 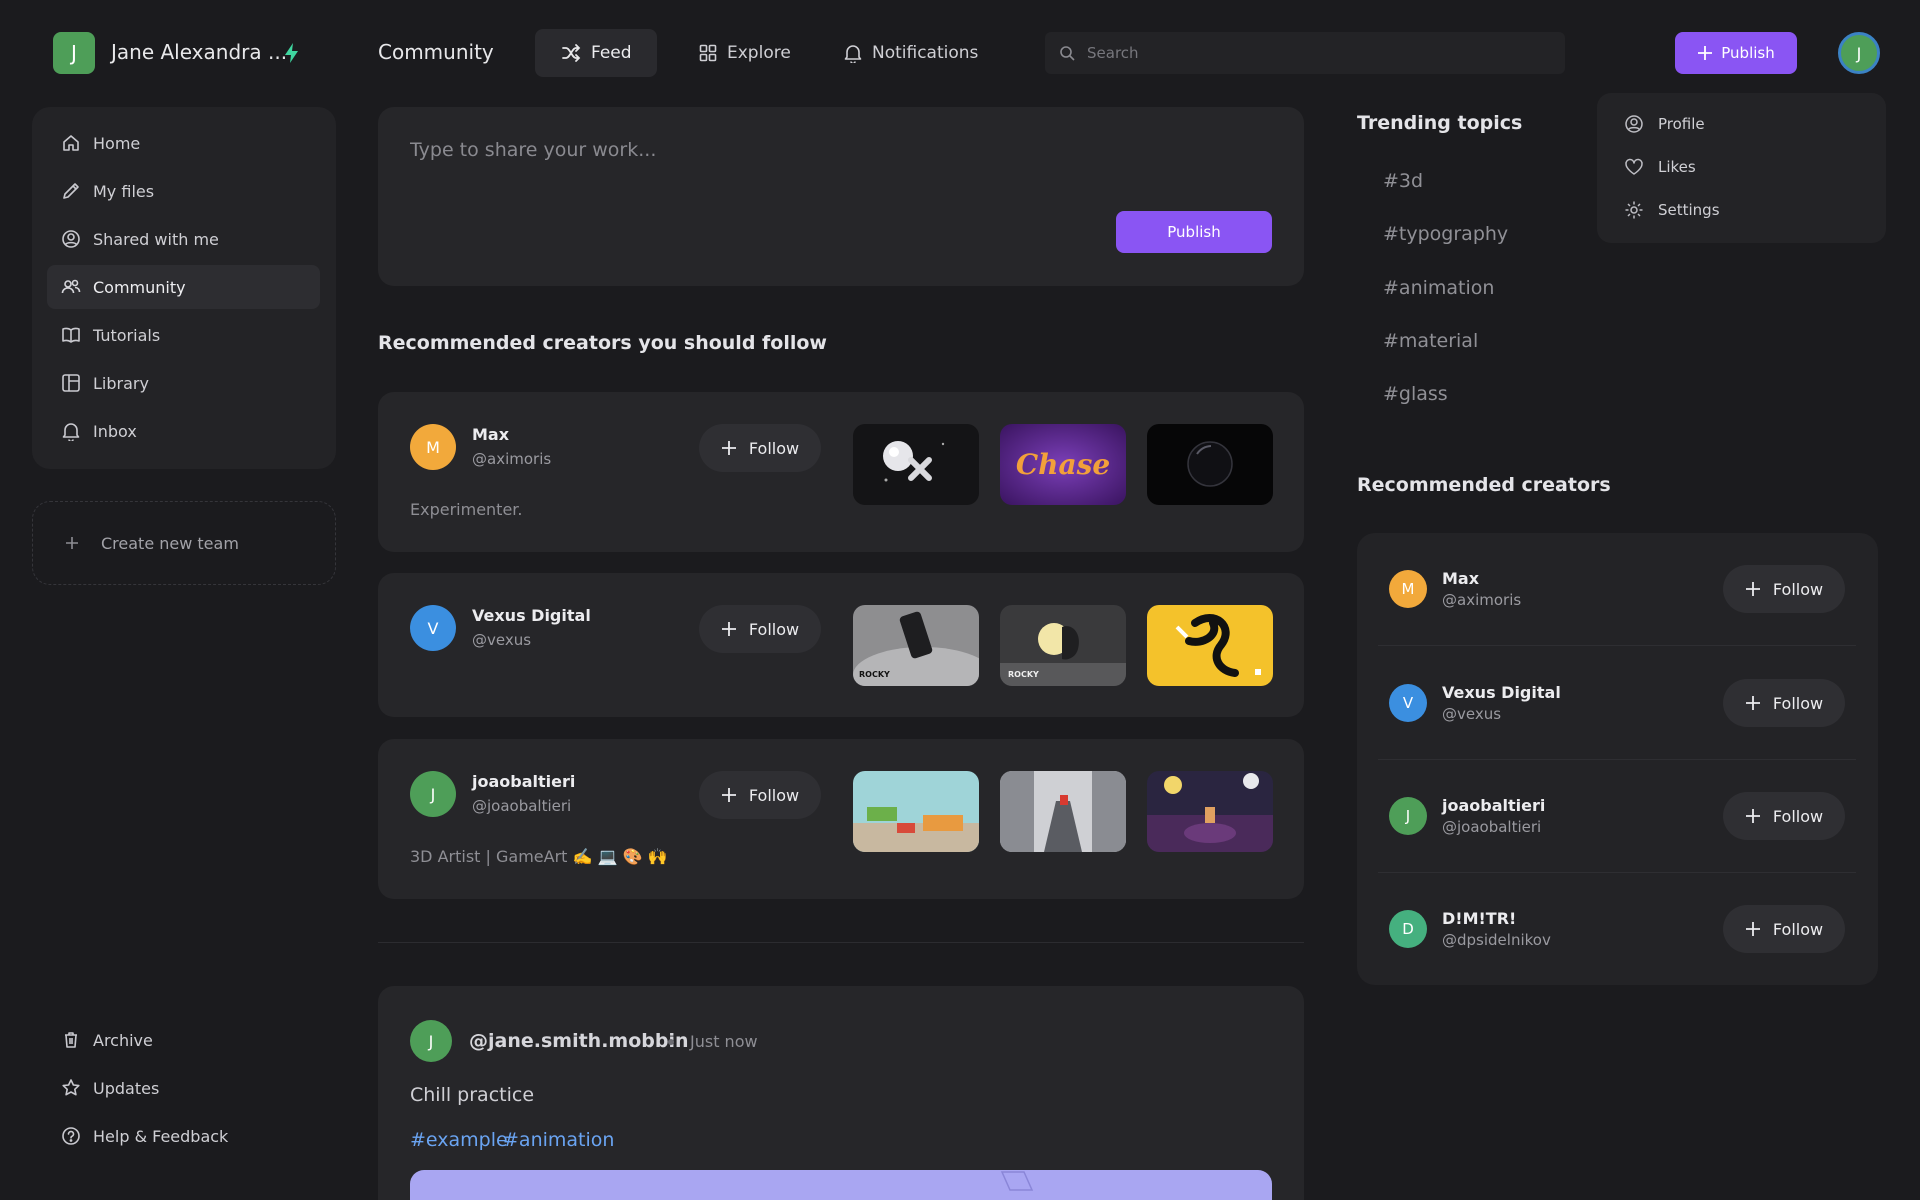 I want to click on search-input, so click(x=1317, y=53).